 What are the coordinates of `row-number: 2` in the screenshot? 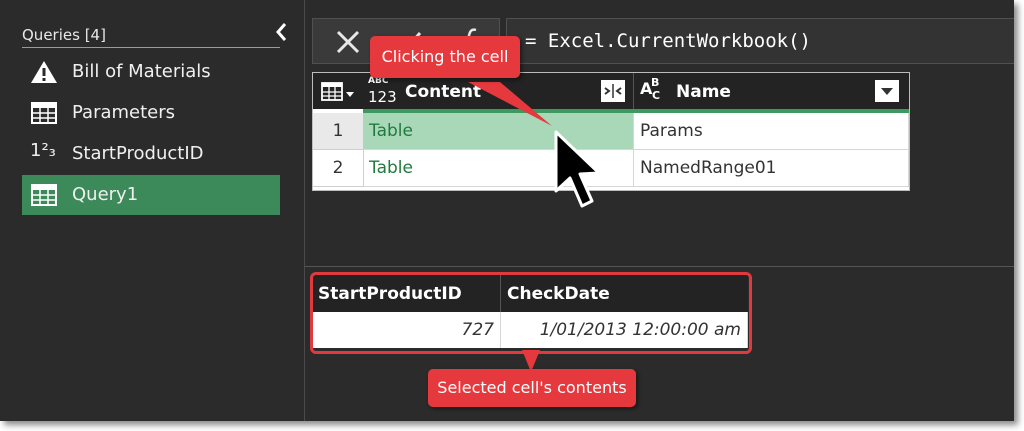 It's located at (338, 168).